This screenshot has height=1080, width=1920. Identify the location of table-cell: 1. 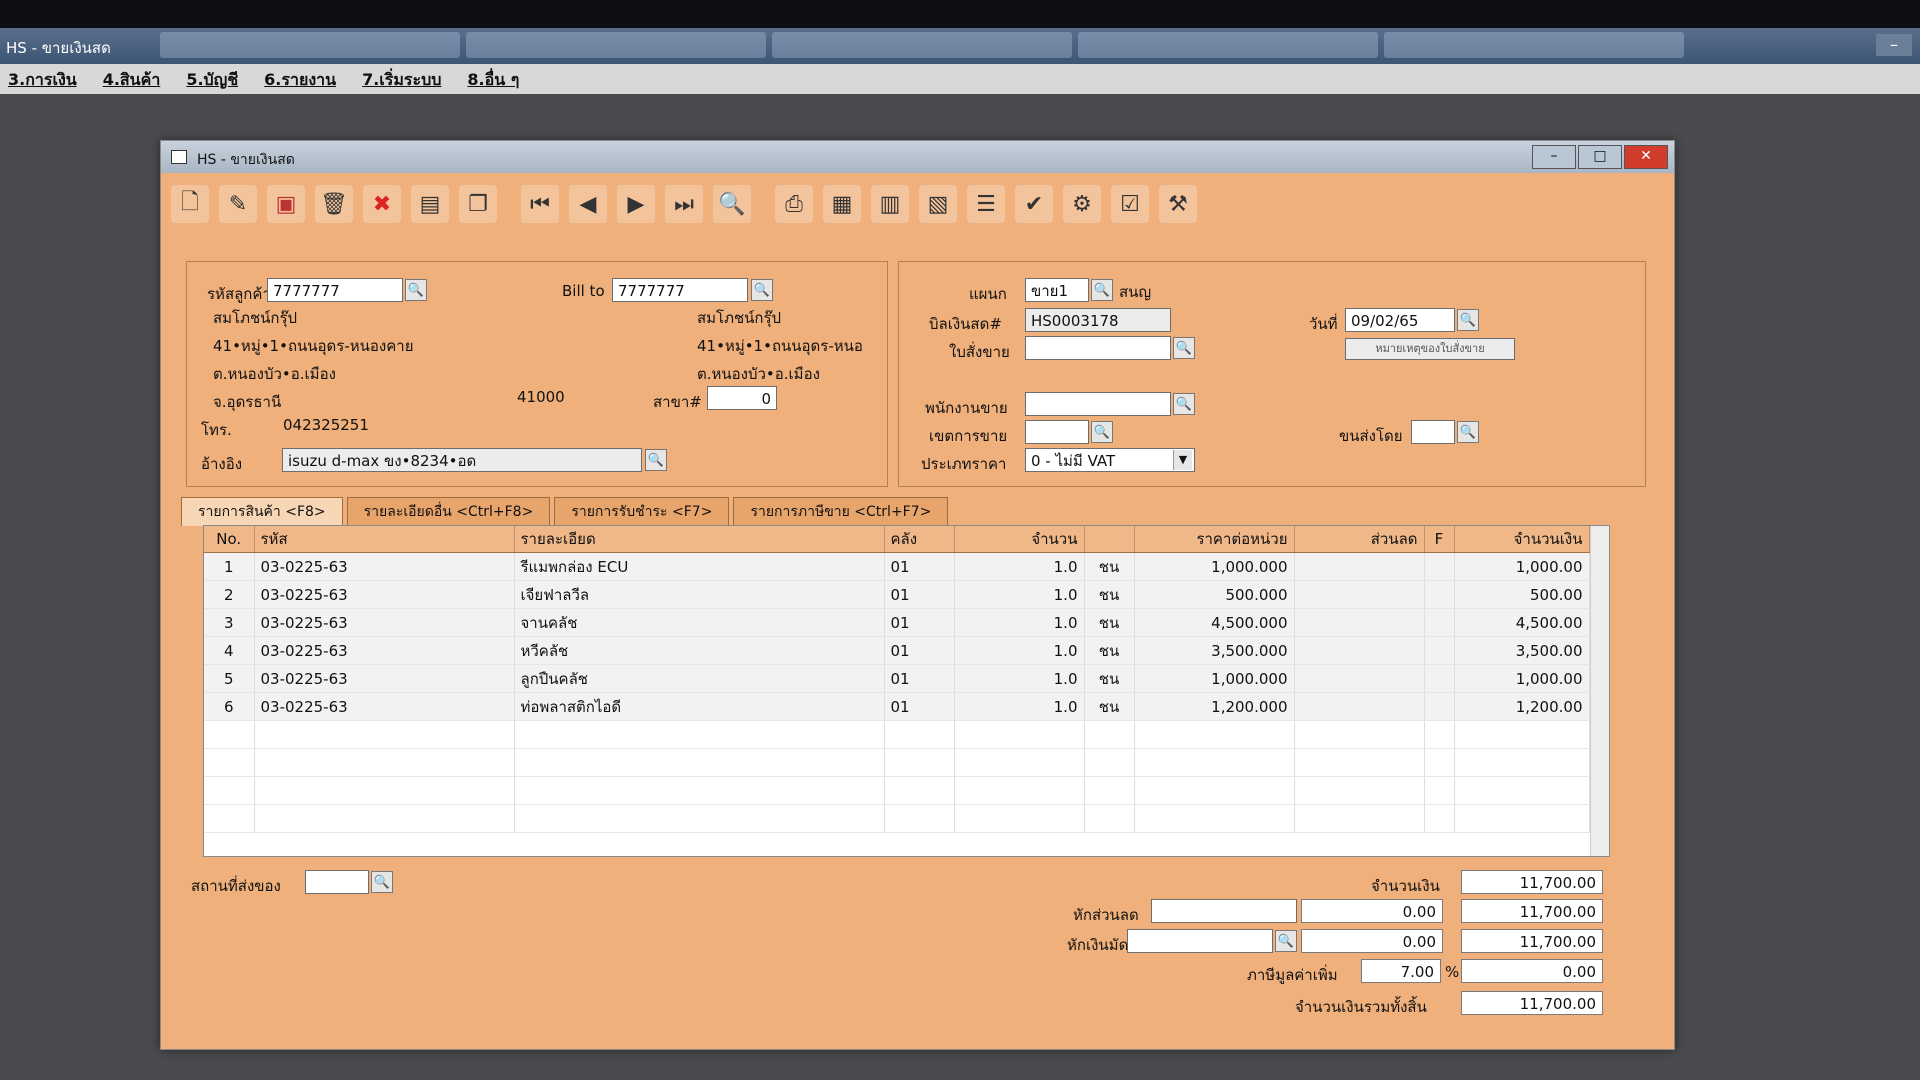
(229, 566).